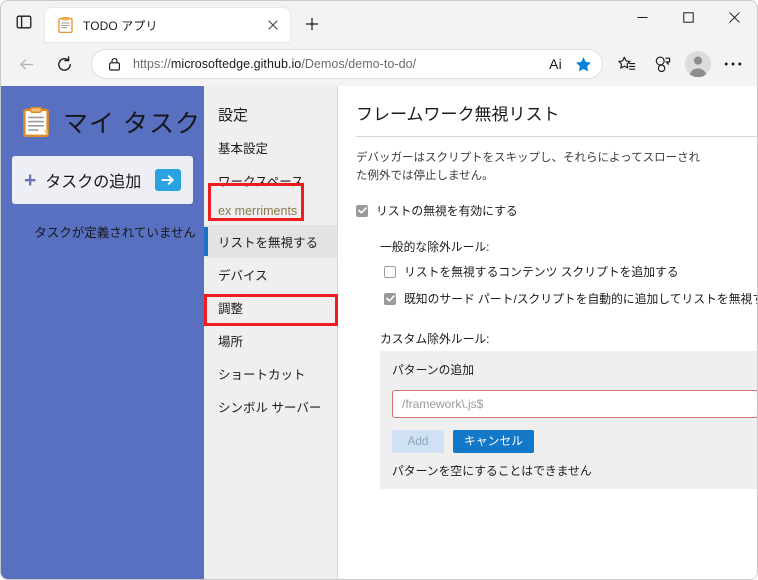 The width and height of the screenshot is (758, 580). What do you see at coordinates (734, 17) in the screenshot?
I see `window-close-button` at bounding box center [734, 17].